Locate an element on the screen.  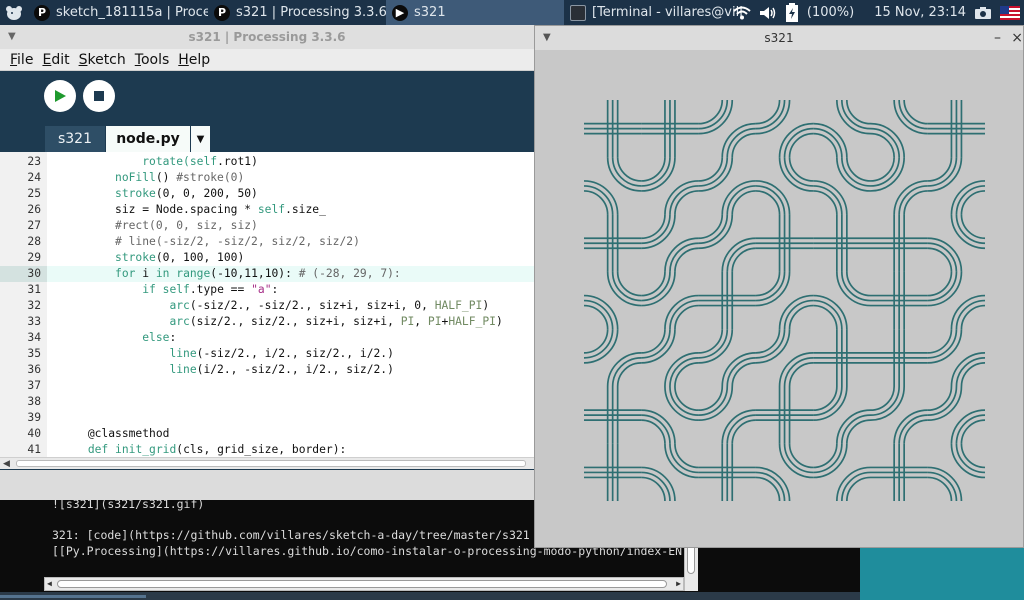
run-button is located at coordinates (60, 96).